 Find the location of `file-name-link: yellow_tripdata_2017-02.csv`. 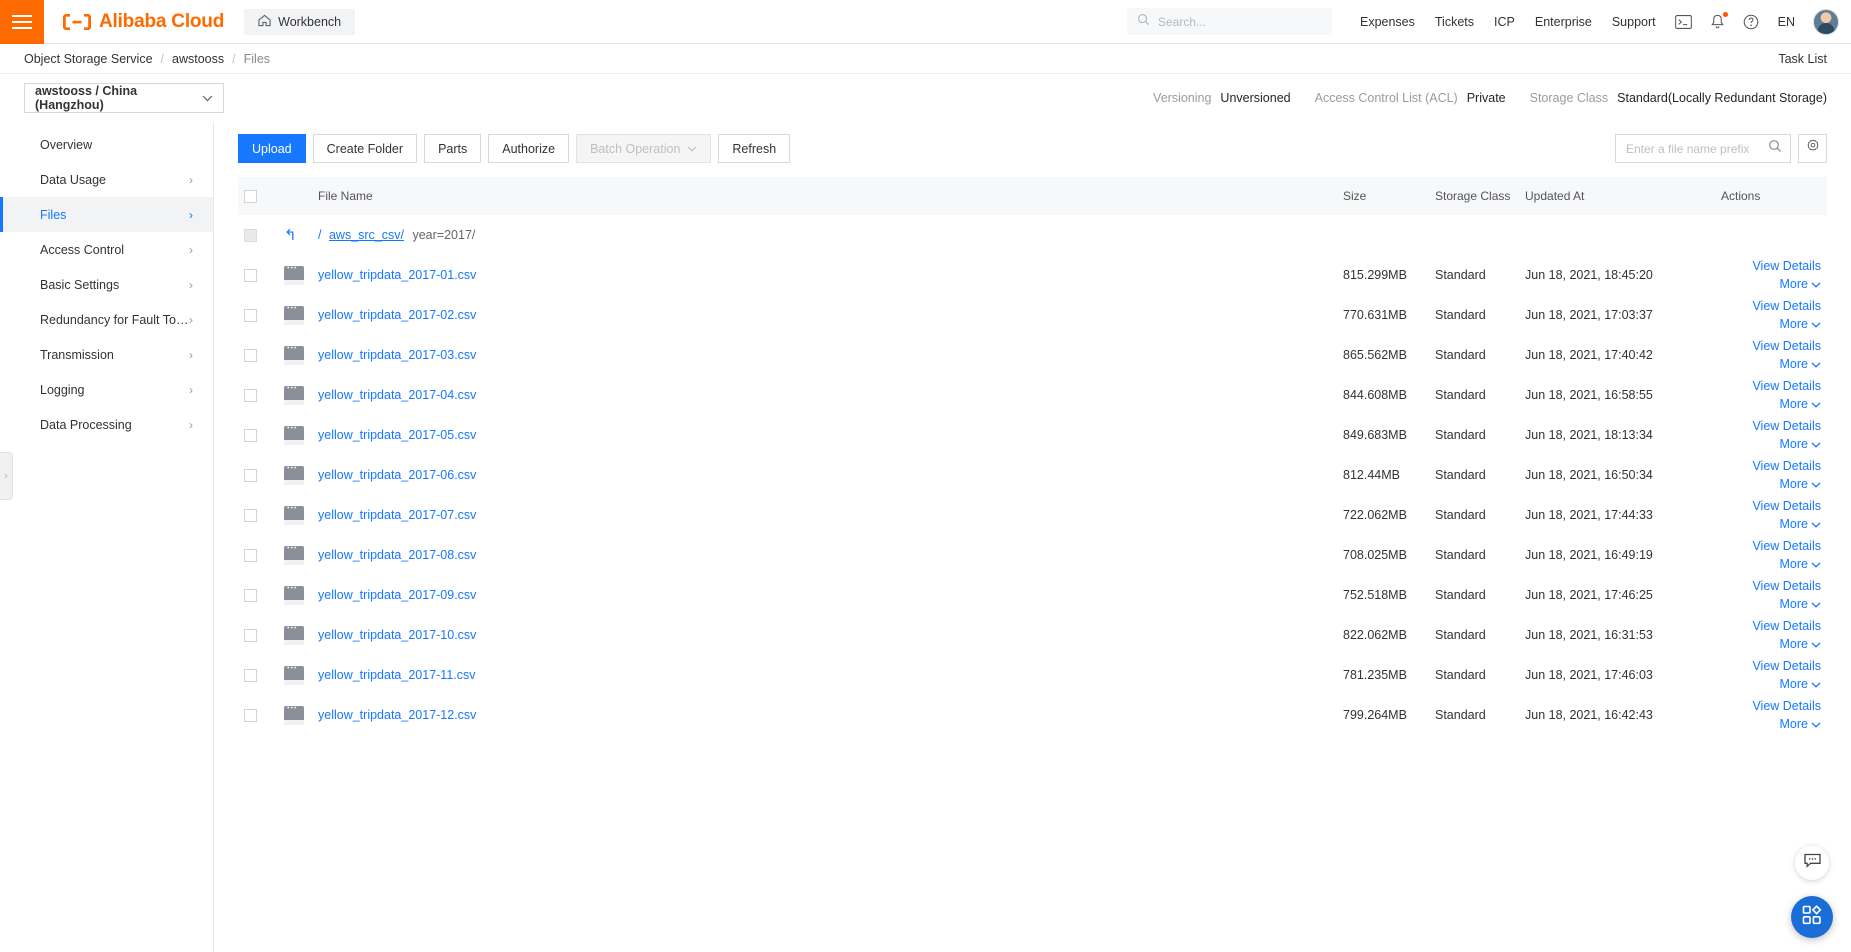

file-name-link: yellow_tripdata_2017-02.csv is located at coordinates (397, 315).